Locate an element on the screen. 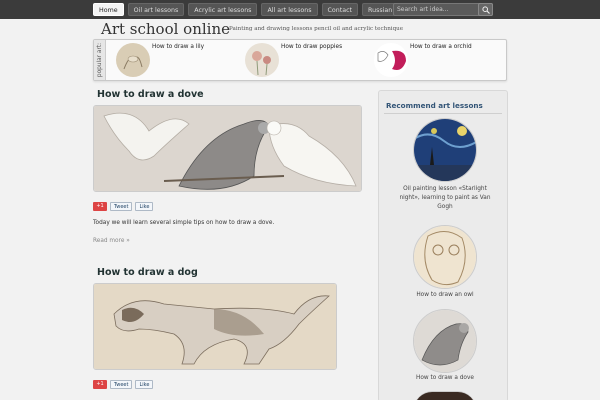 Image resolution: width=600 pixels, height=400 pixels. next-lesson-thumbnail is located at coordinates (445, 395).